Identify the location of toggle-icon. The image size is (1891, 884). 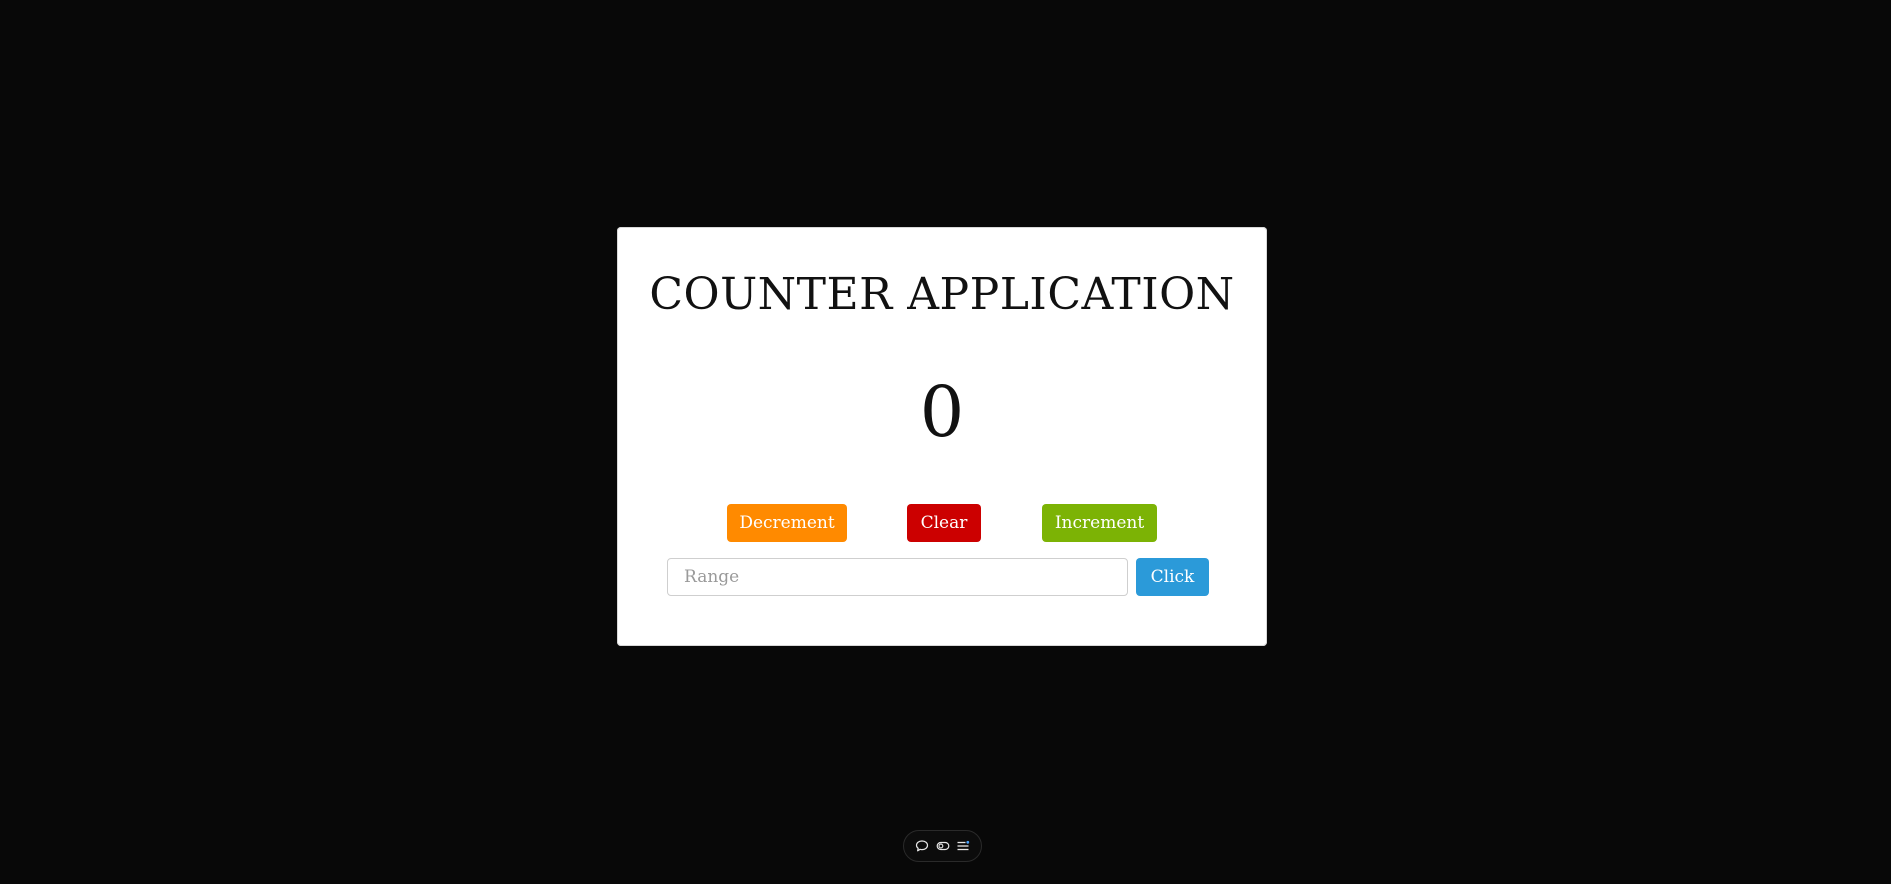
(943, 846).